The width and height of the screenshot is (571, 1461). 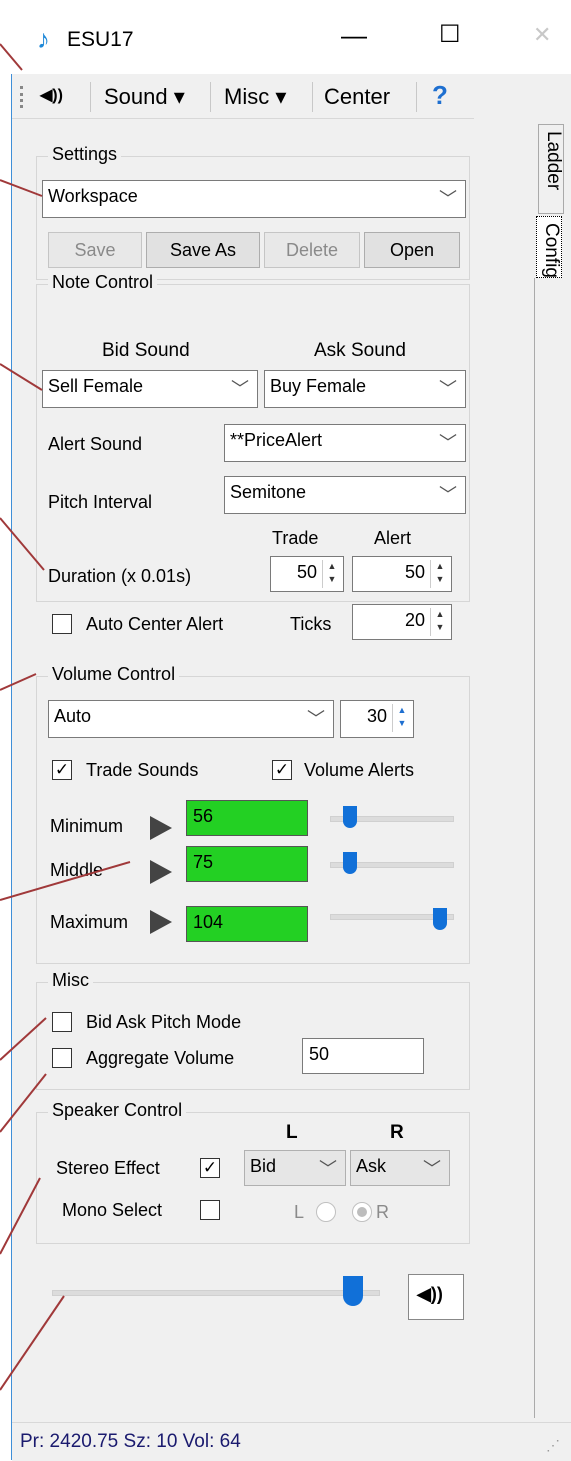 What do you see at coordinates (291, 1441) in the screenshot?
I see `status-bar: Pr: 2420.75 Sz: 10 Vol: 64 ⋰` at bounding box center [291, 1441].